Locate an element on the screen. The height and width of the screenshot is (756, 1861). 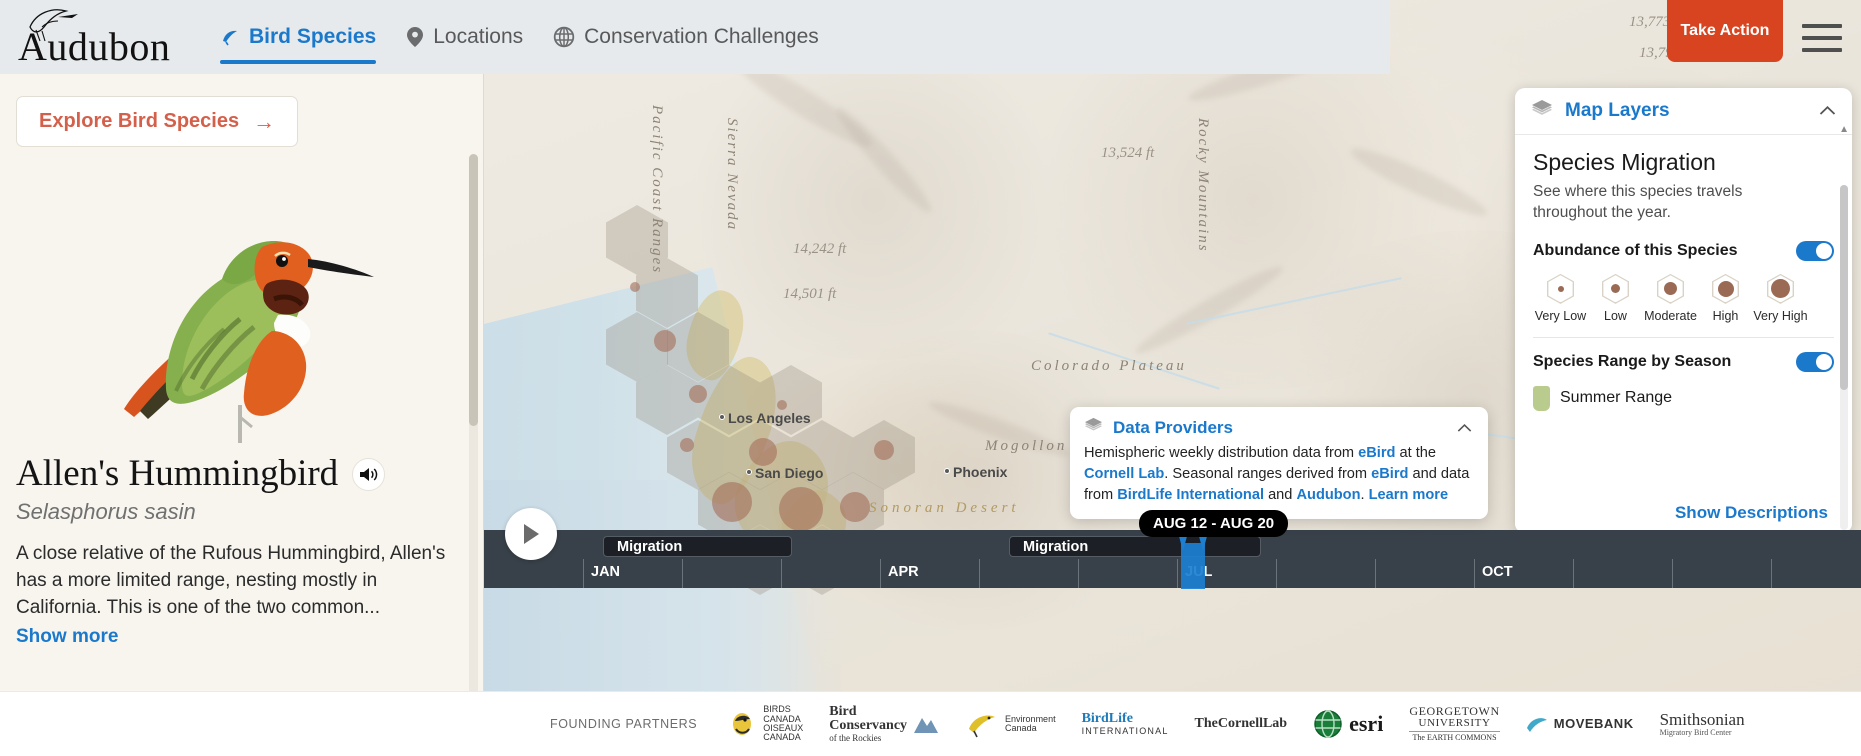
map-pin-icon is located at coordinates (415, 37).